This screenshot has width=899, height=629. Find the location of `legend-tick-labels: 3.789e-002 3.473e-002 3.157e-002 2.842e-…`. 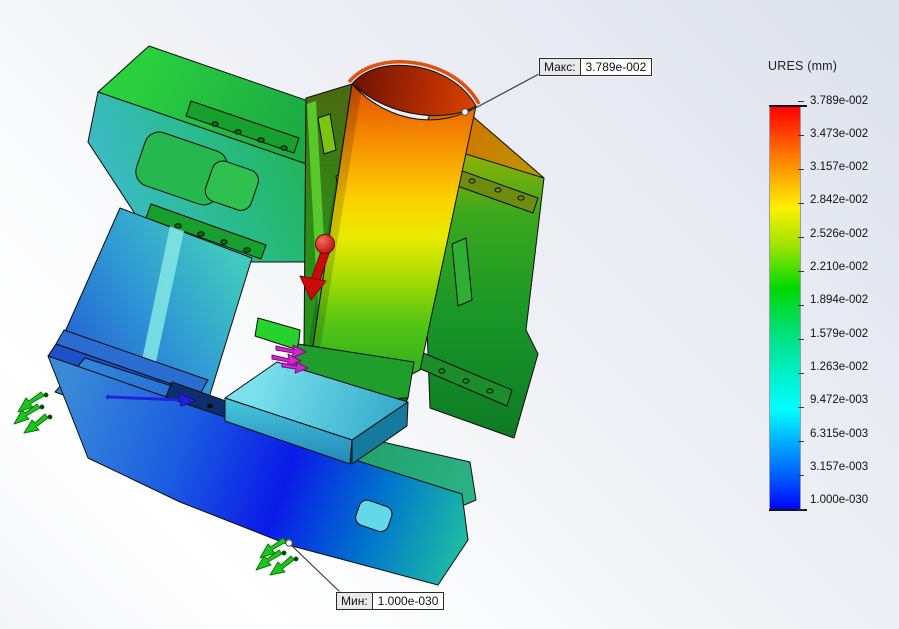

legend-tick-labels: 3.789e-002 3.473e-002 3.157e-002 2.842e-… is located at coordinates (839, 301).